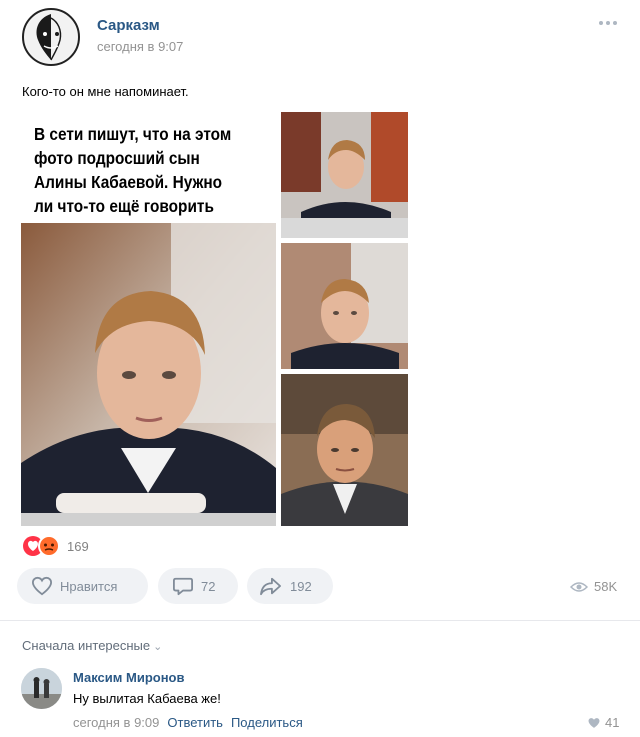 The image size is (640, 737). Describe the element at coordinates (208, 586) in the screenshot. I see `comment-count: 72` at that location.